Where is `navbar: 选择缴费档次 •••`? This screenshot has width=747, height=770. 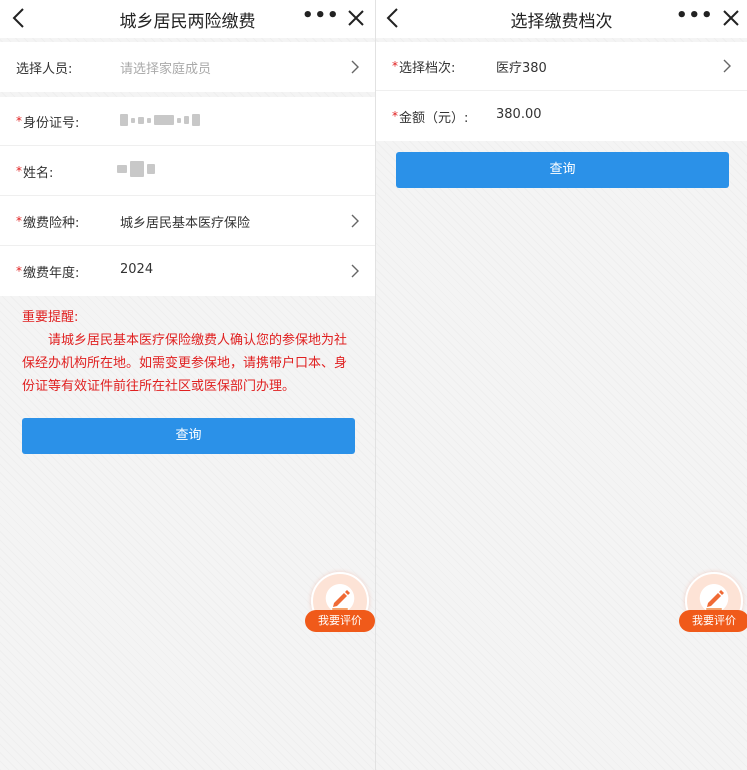 navbar: 选择缴费档次 ••• is located at coordinates (561, 19).